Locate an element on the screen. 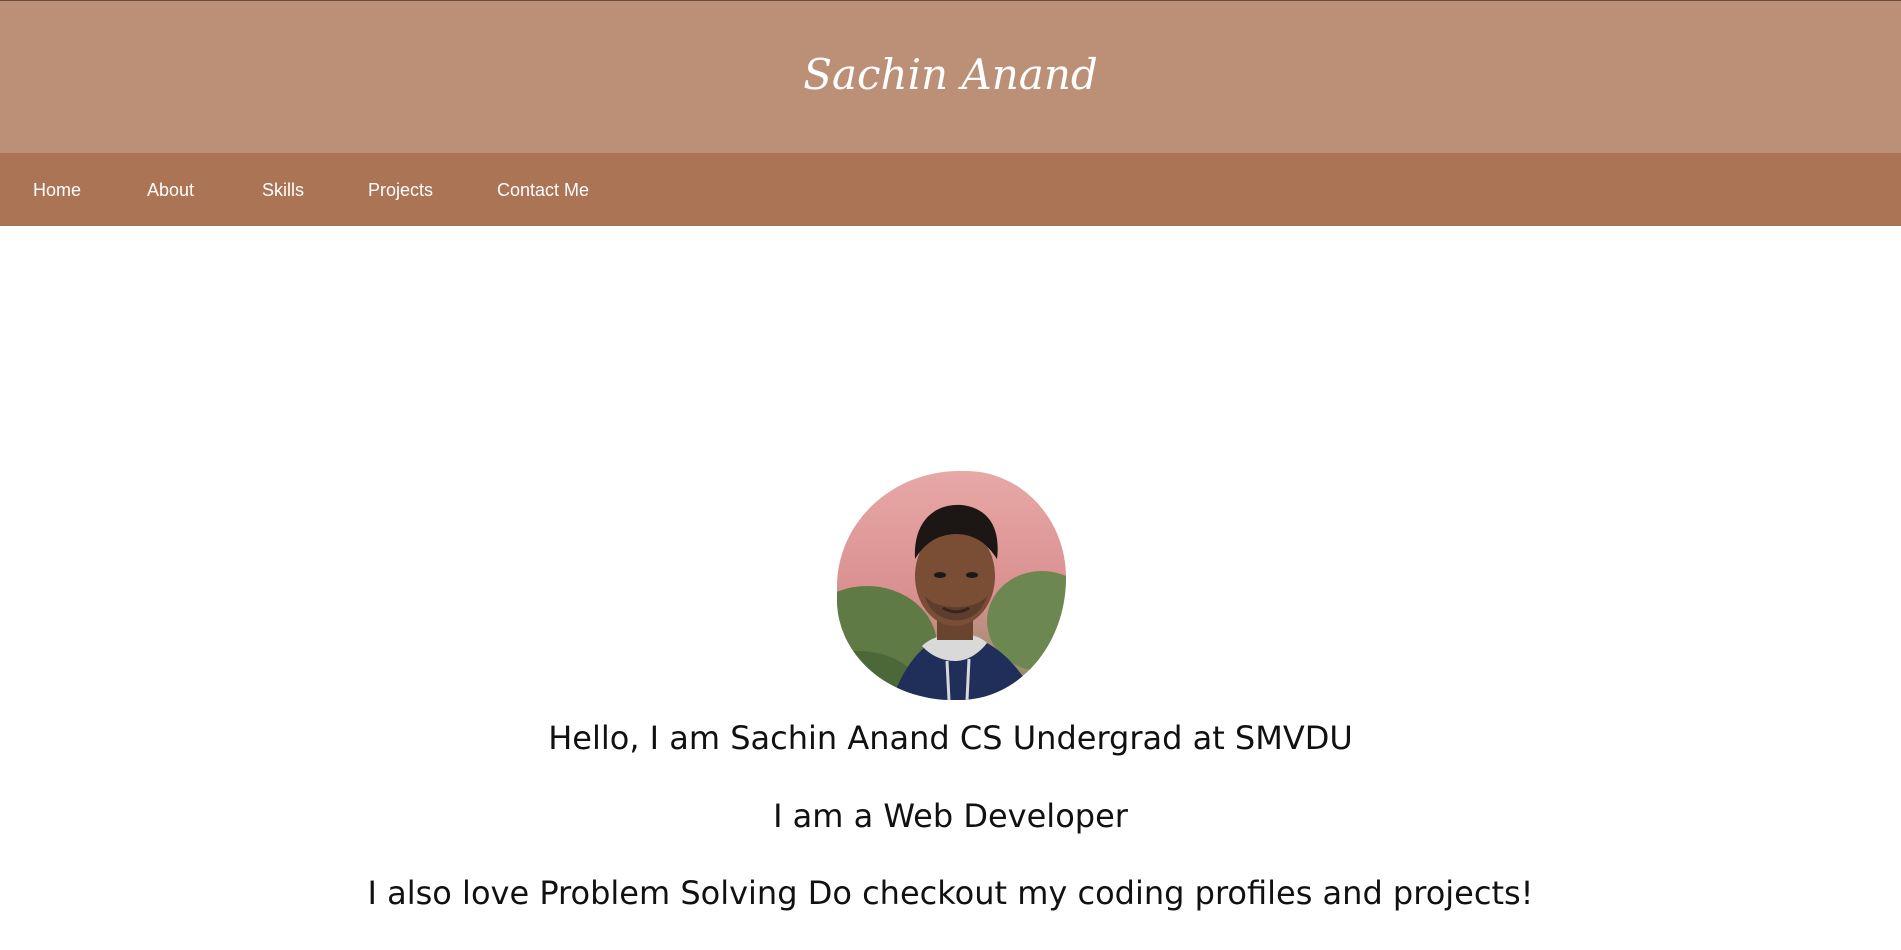 This screenshot has width=1901, height=950. nav-item-about: About is located at coordinates (170, 190).